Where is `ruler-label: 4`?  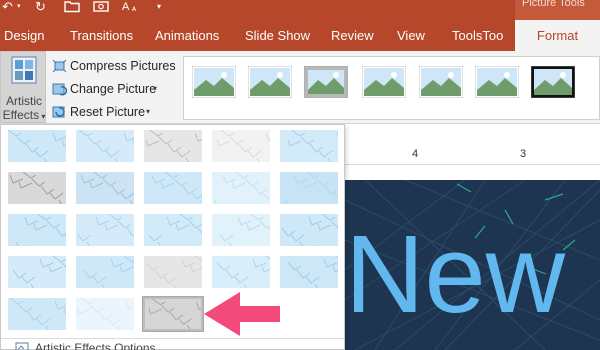
ruler-label: 4 is located at coordinates (415, 154).